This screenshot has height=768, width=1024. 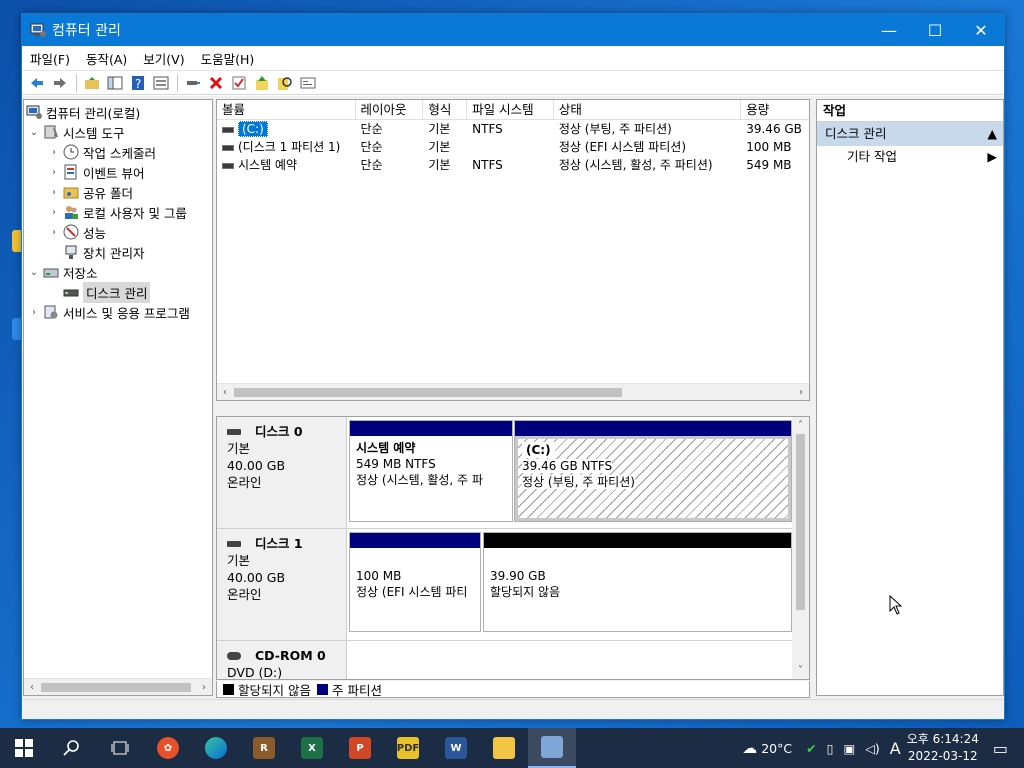 What do you see at coordinates (115, 83) in the screenshot?
I see `show-tree-icon` at bounding box center [115, 83].